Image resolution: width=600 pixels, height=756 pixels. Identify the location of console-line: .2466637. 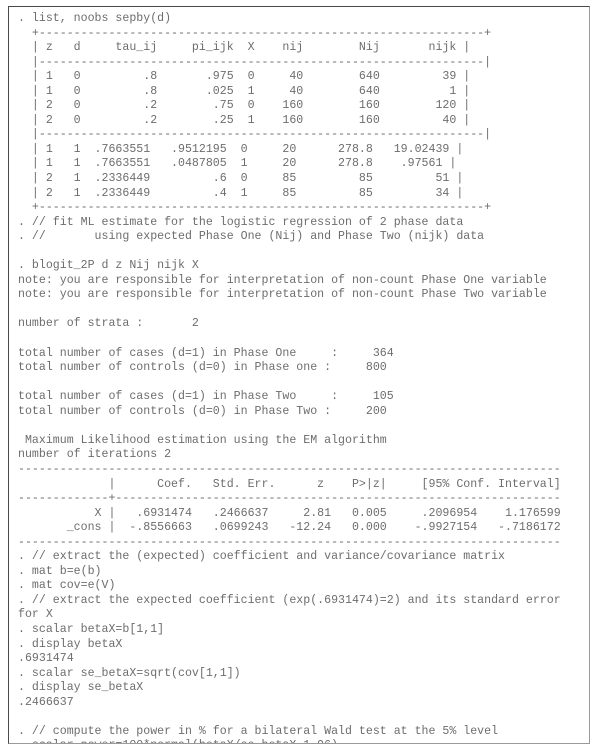
(46, 702).